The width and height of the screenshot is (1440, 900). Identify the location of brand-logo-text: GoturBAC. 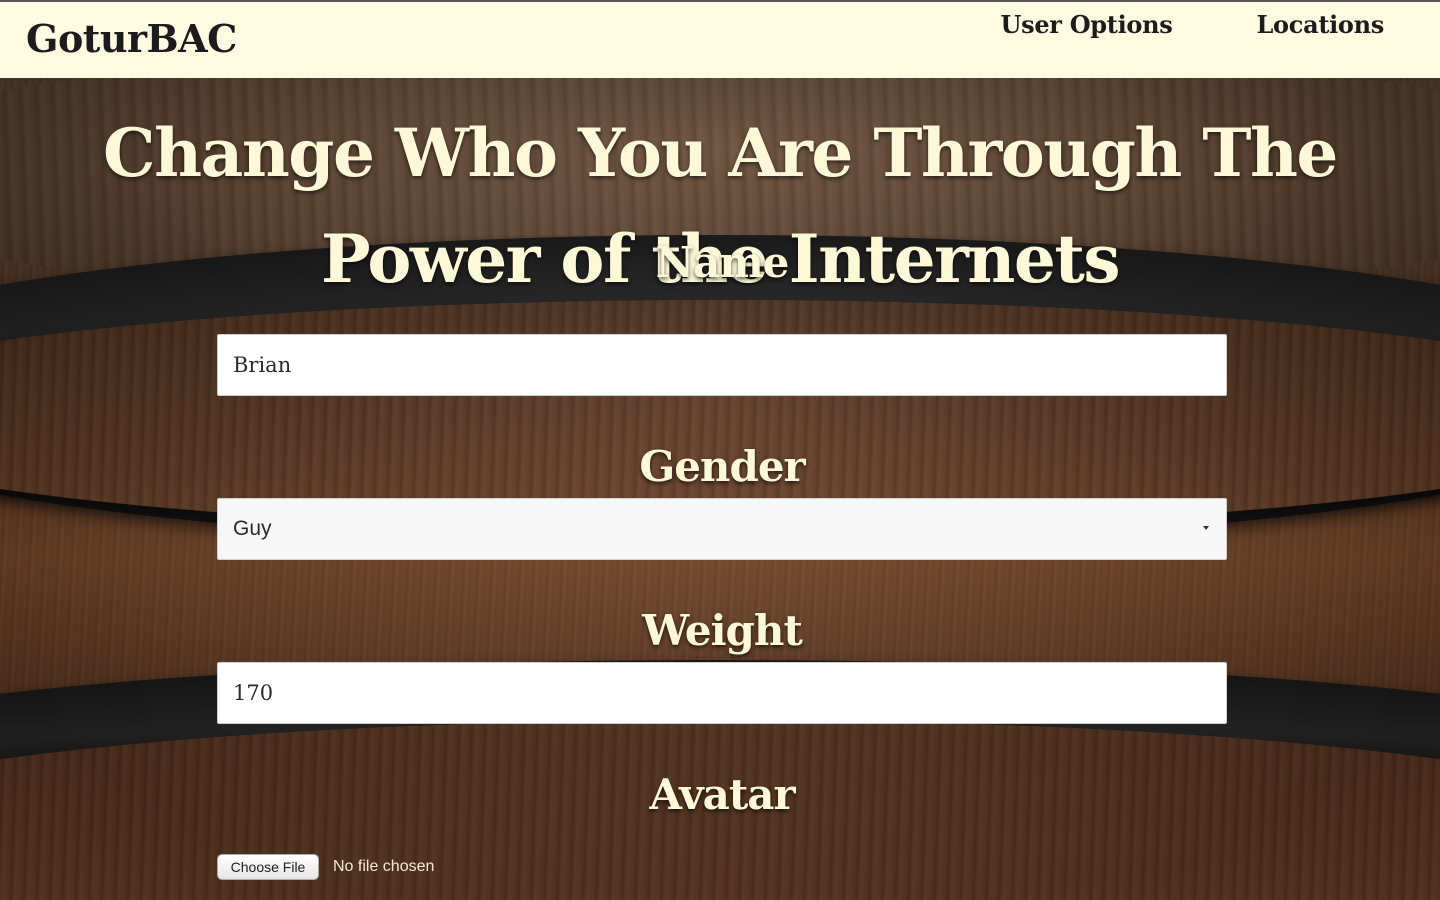
(131, 38).